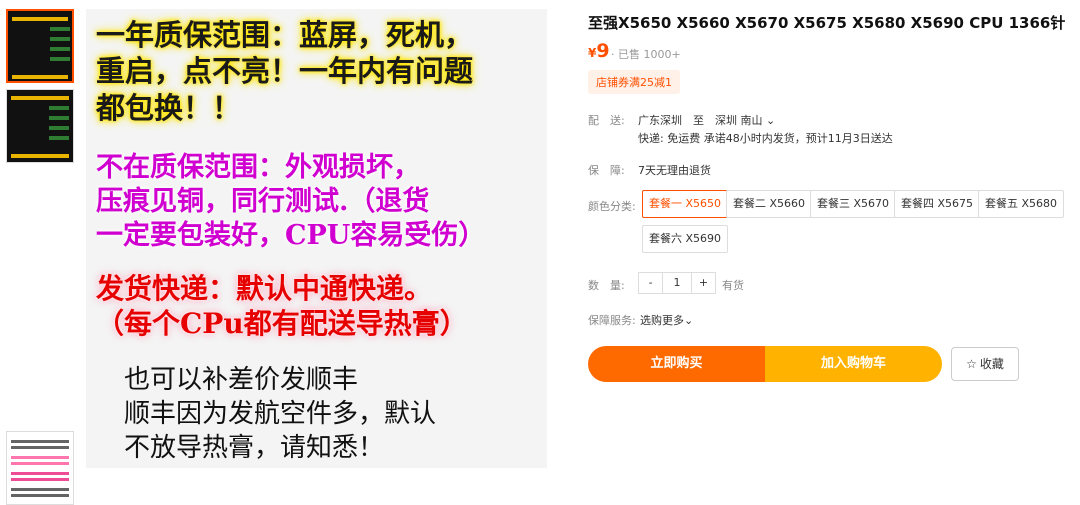  Describe the element at coordinates (703, 283) in the screenshot. I see `quantity-plus-button: +` at that location.